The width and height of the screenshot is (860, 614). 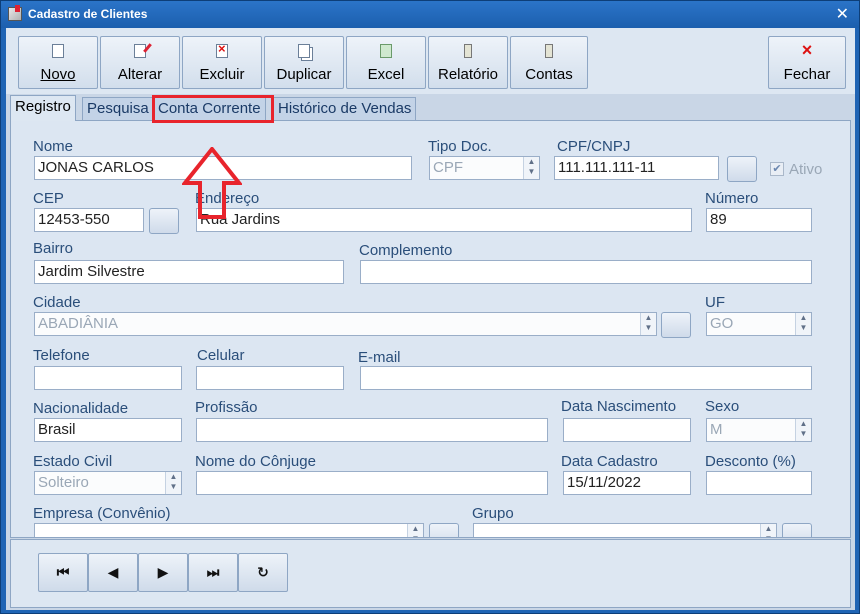 I want to click on annotation-up-arrow-icon, so click(x=212, y=183).